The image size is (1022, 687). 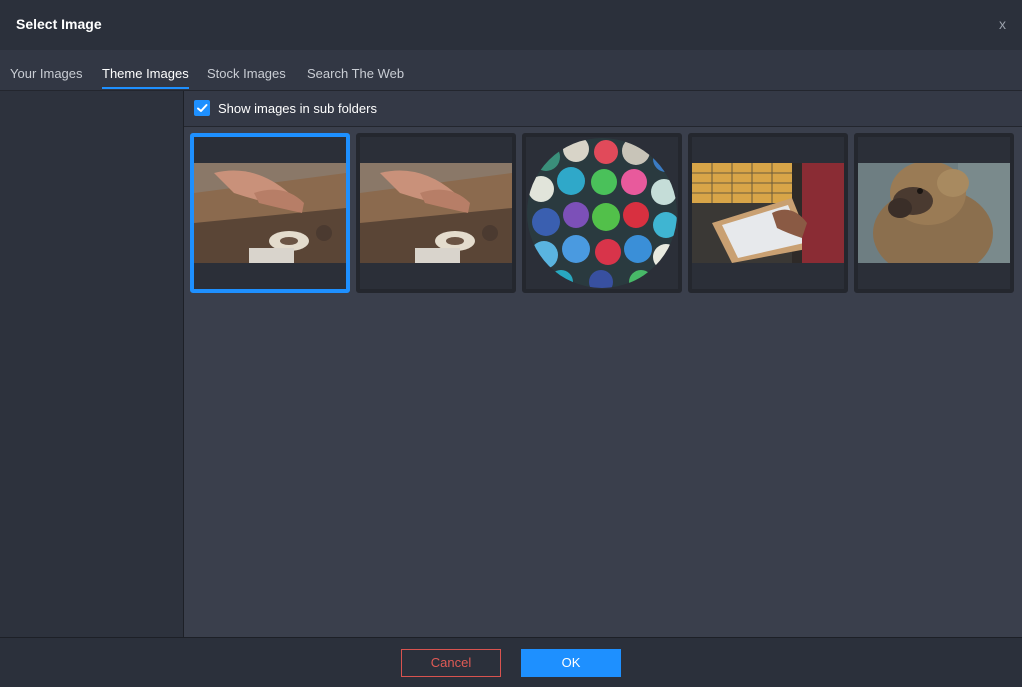 What do you see at coordinates (511, 662) in the screenshot?
I see `dialog-footer: Cancel OK` at bounding box center [511, 662].